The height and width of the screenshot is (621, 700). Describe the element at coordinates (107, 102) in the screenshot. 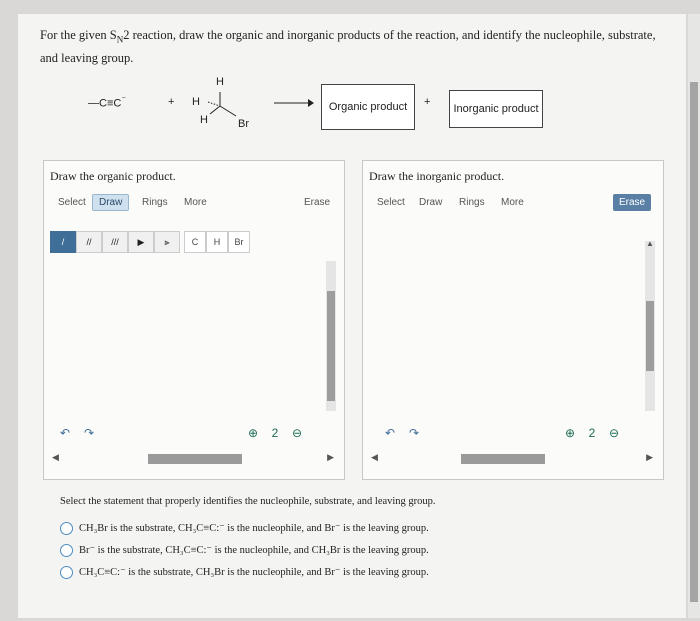

I see `acetylide-nucleophile: —C≡C⁻` at that location.